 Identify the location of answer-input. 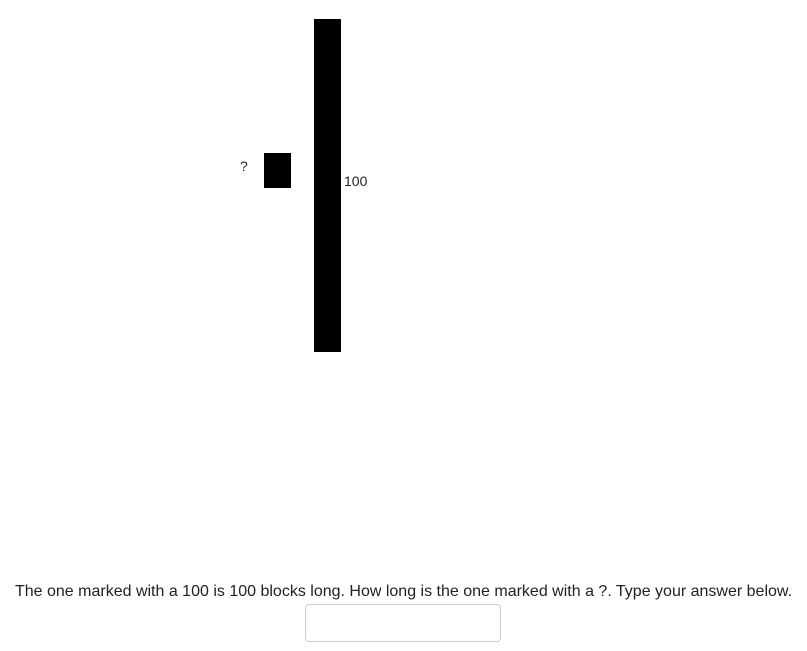
(403, 623).